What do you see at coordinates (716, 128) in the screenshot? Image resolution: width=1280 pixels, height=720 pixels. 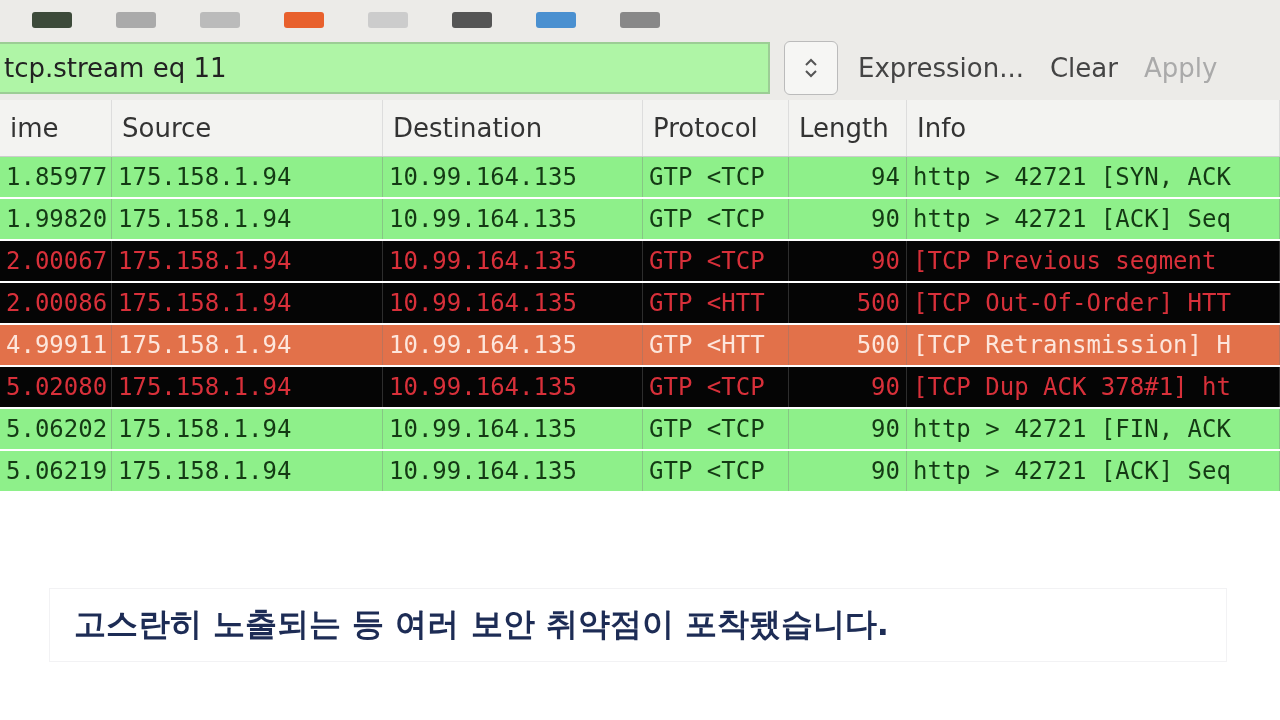 I see `column-header: Protocol` at bounding box center [716, 128].